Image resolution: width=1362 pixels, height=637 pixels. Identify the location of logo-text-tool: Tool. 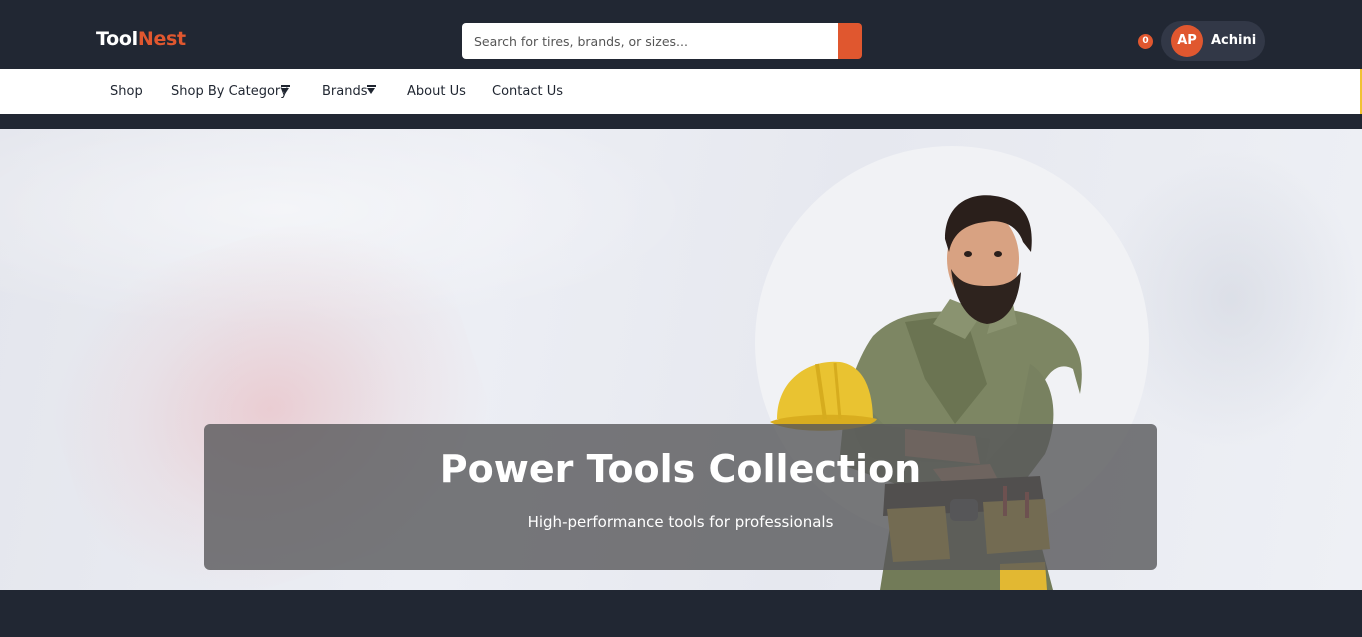
(117, 39).